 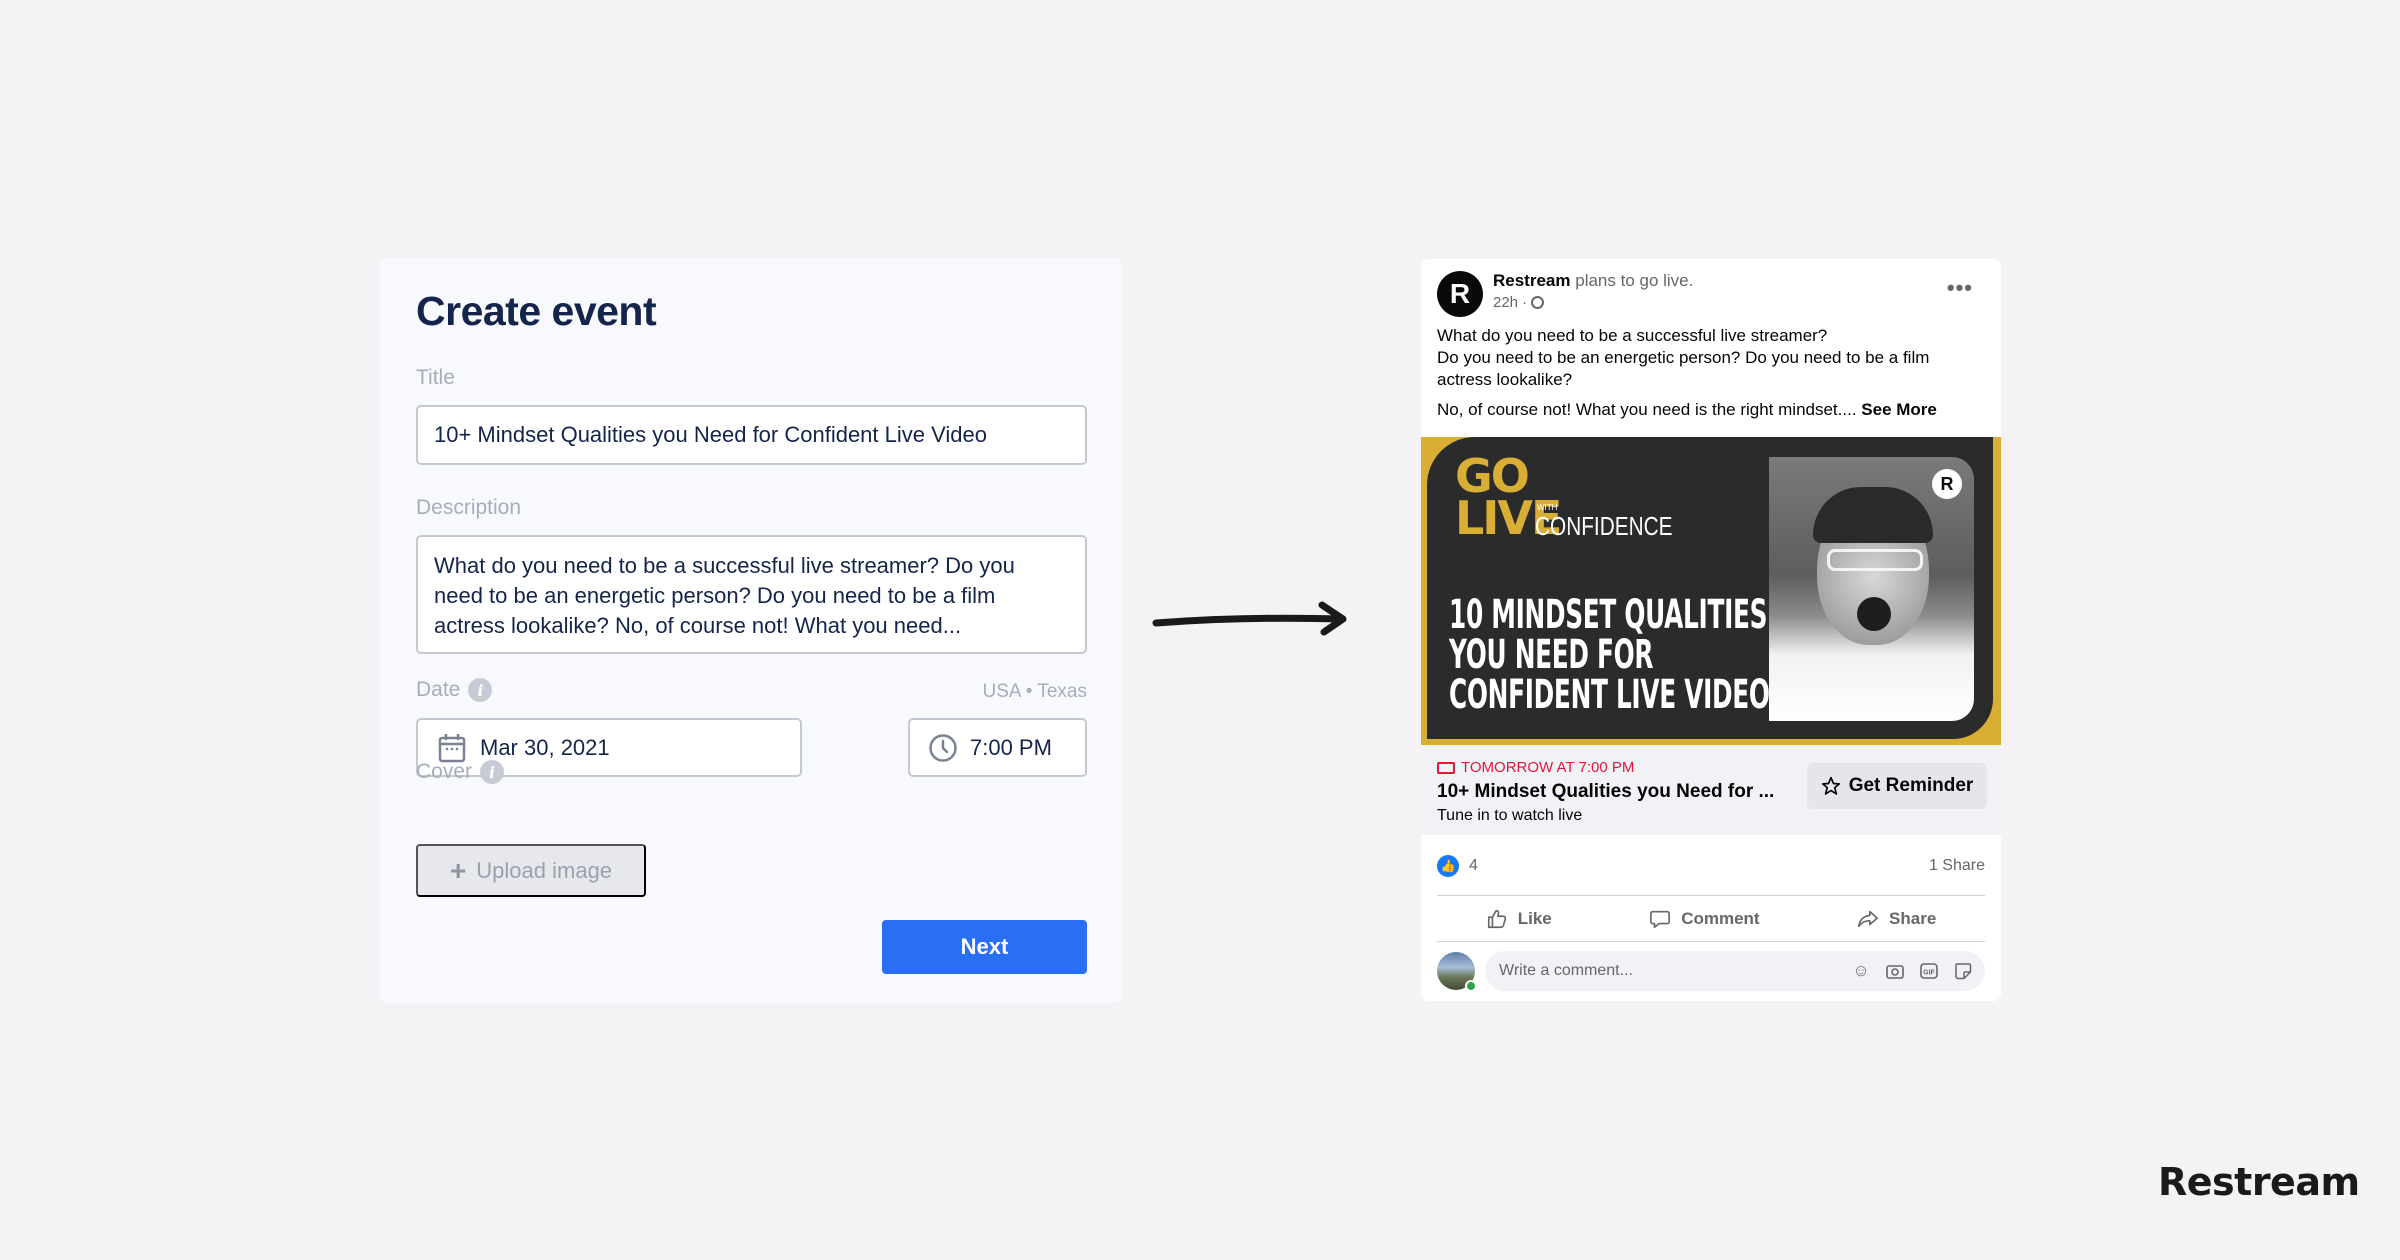 I want to click on comment-tools: ☺ GIF, so click(x=1912, y=971).